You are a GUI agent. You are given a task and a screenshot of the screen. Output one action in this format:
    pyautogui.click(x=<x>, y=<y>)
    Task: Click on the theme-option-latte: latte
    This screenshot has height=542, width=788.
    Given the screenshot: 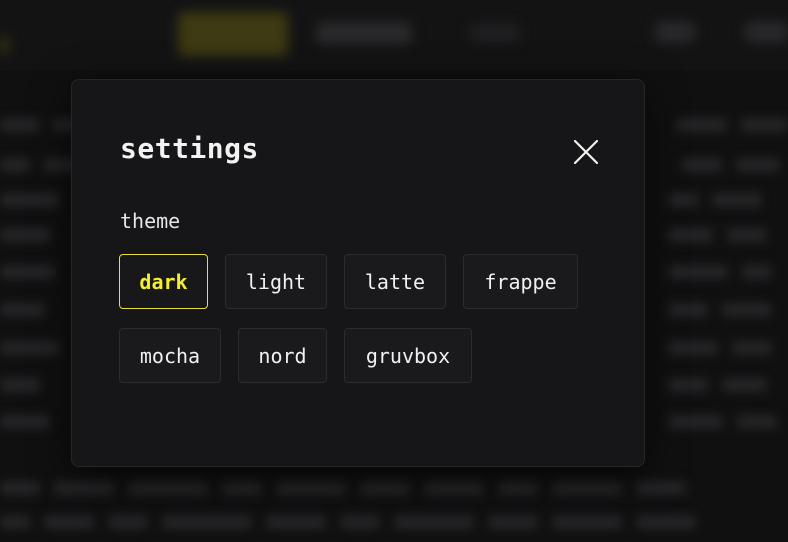 What is the action you would take?
    pyautogui.click(x=395, y=281)
    